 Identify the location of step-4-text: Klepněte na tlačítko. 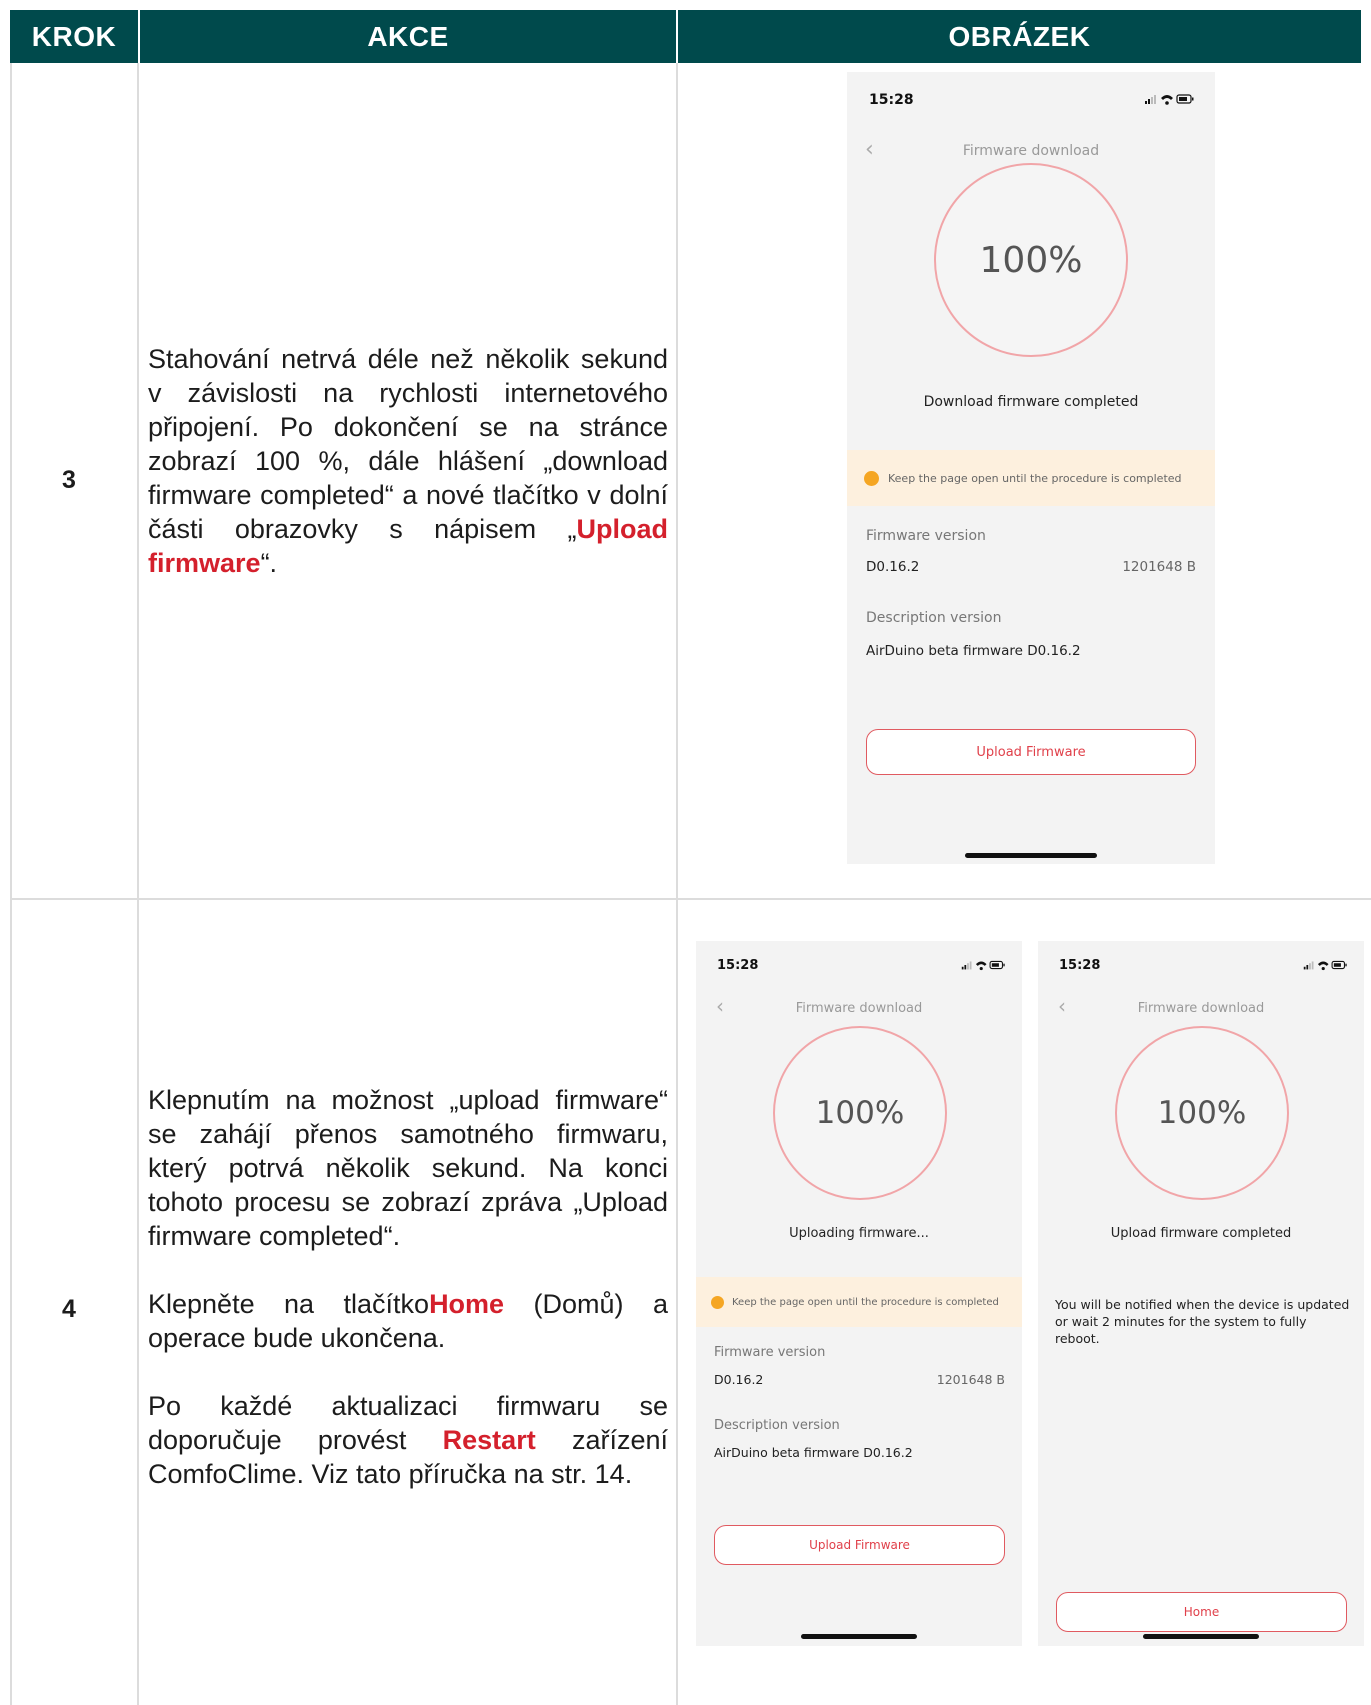
(289, 1304).